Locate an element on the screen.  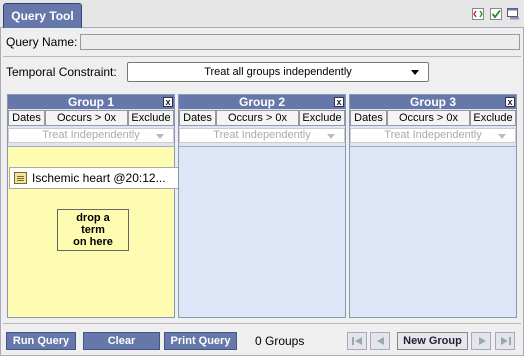
chevron-right-icon is located at coordinates (482, 341).